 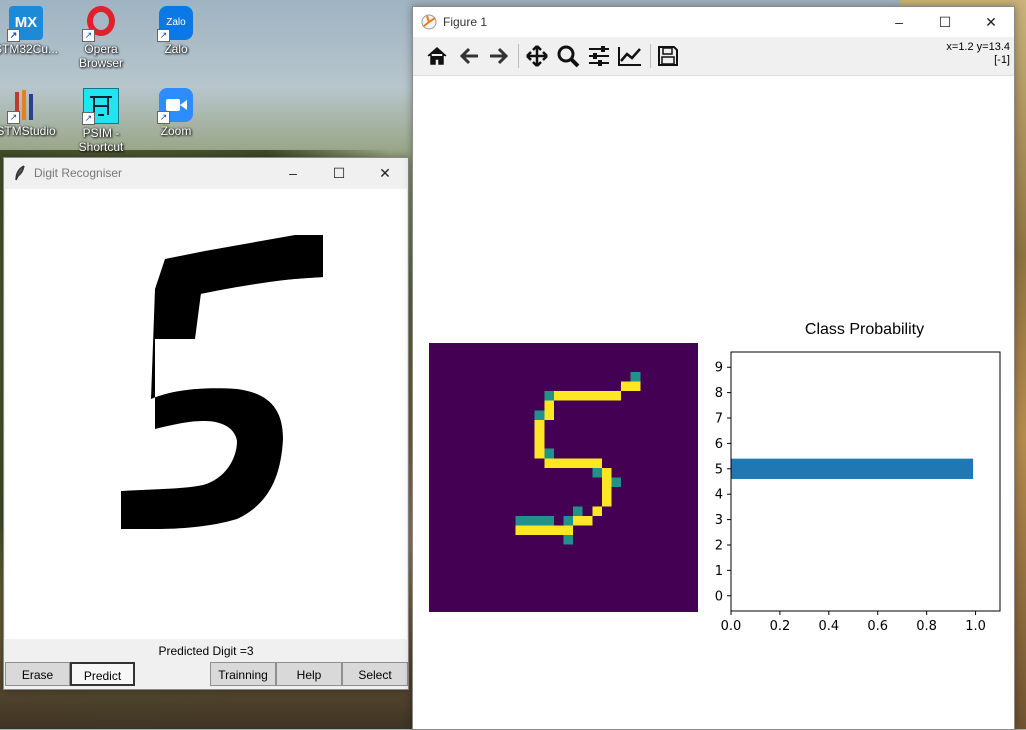 I want to click on window-title: Figure 1, so click(x=465, y=22).